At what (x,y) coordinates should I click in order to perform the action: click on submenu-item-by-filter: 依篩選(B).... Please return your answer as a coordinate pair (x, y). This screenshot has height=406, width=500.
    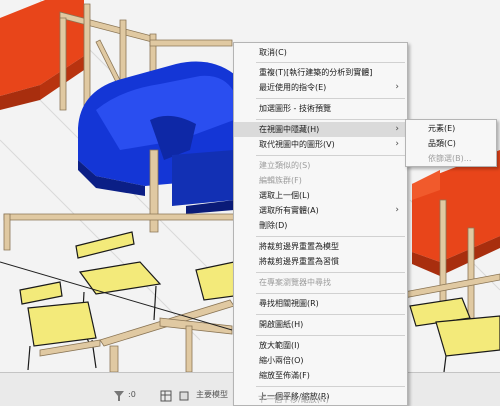
    Looking at the image, I should click on (451, 158).